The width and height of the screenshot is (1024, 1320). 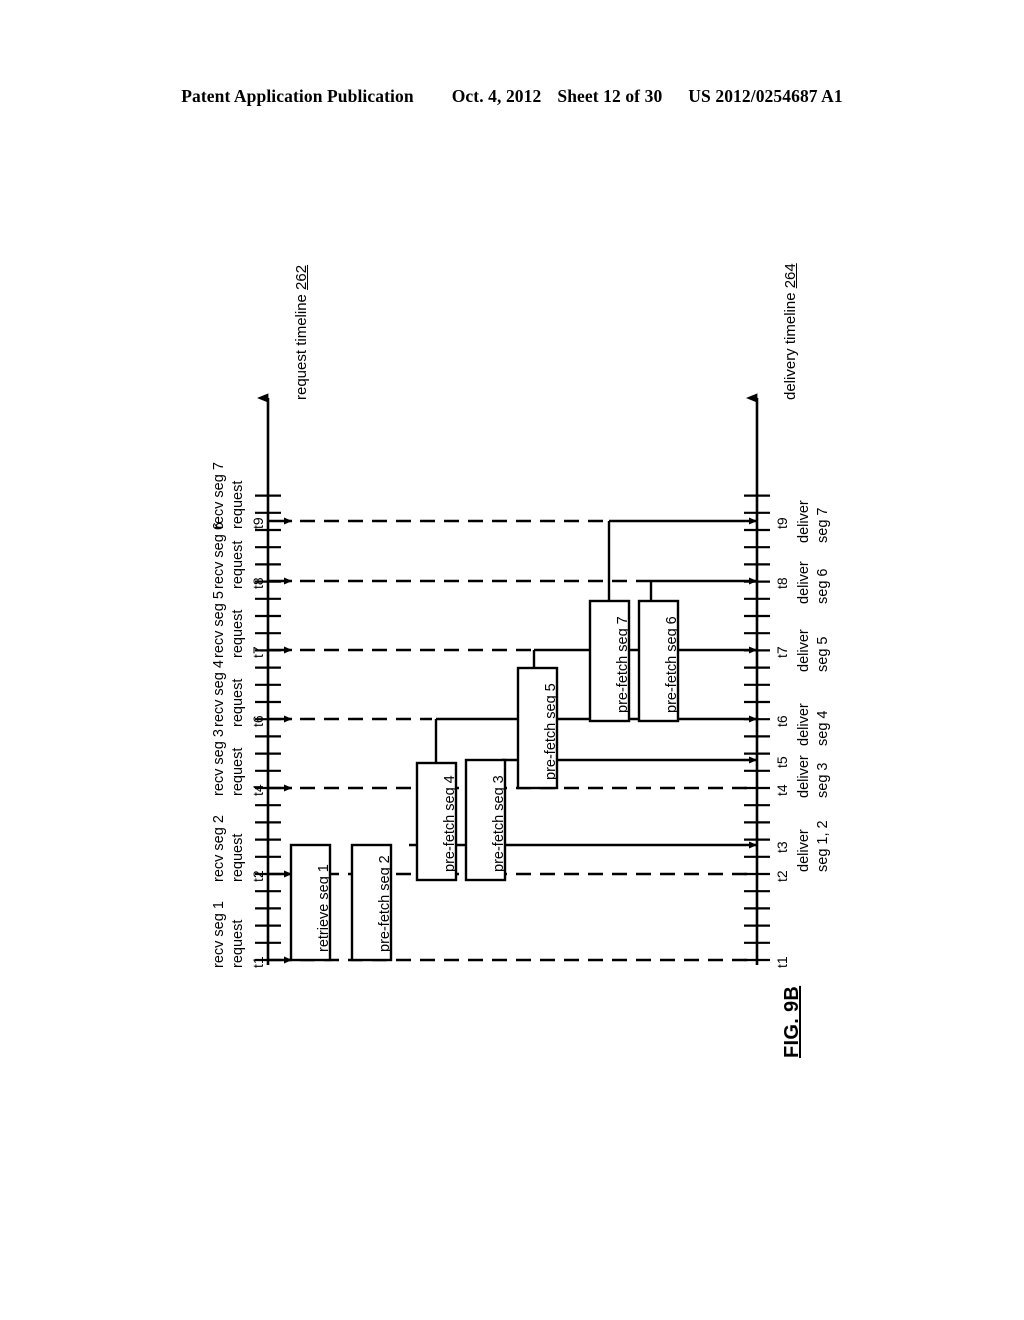 What do you see at coordinates (623, 664) in the screenshot?
I see `process-box-label-prefetch-seg-7: pre-fetch seg 7` at bounding box center [623, 664].